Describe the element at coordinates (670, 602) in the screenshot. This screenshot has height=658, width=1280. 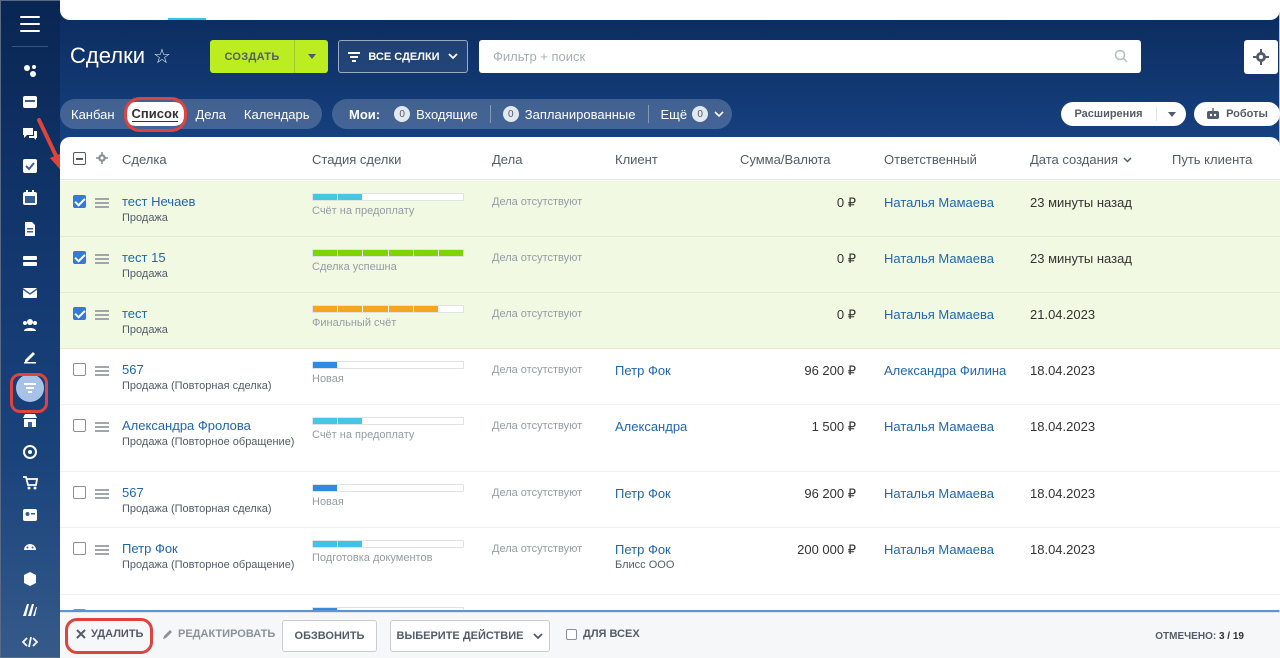
I see `table-row` at that location.